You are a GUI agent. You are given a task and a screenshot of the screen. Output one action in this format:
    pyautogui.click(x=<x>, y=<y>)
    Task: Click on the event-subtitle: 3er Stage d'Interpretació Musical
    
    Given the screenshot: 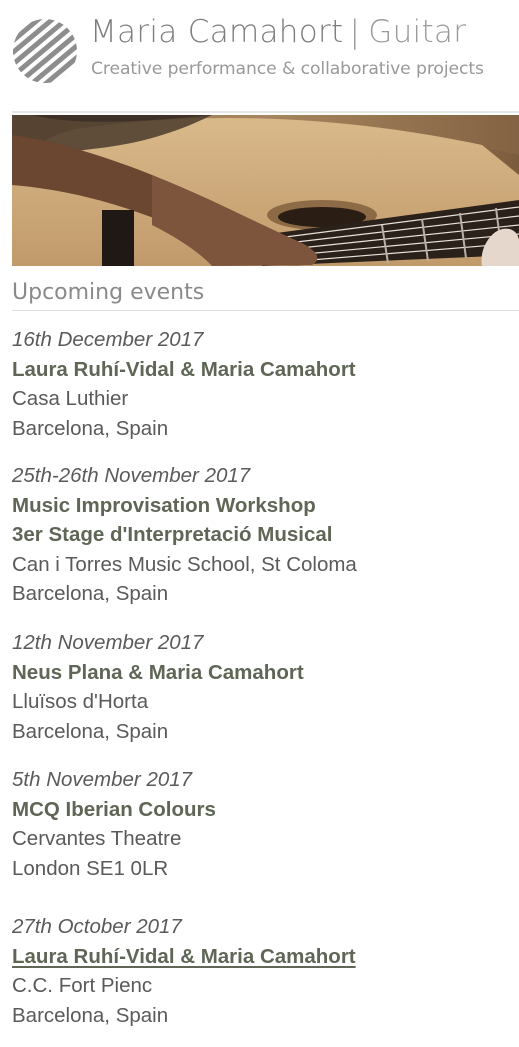 What is the action you would take?
    pyautogui.click(x=172, y=534)
    